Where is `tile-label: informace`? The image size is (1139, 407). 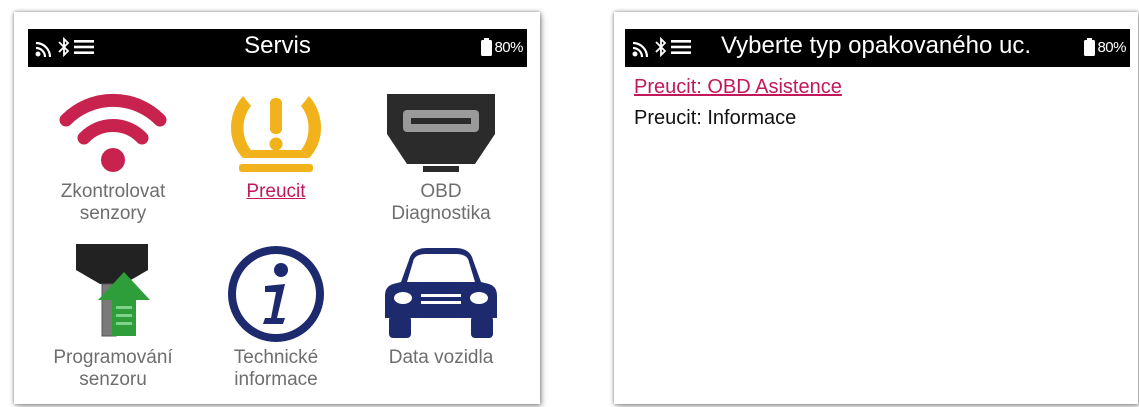 tile-label: informace is located at coordinates (276, 379).